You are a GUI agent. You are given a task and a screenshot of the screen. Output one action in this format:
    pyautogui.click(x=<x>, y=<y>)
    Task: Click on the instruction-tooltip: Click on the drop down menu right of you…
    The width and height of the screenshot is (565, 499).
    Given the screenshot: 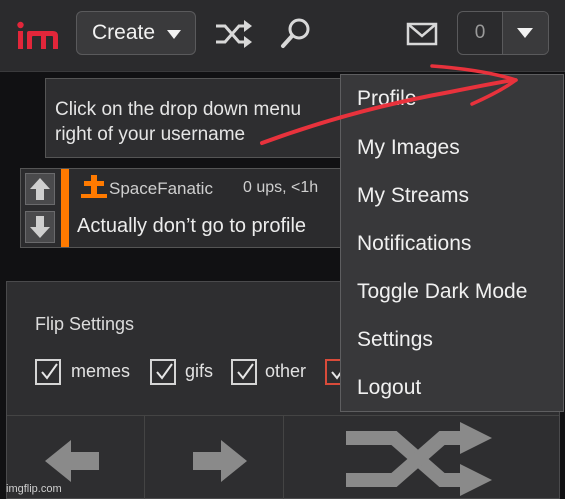 What is the action you would take?
    pyautogui.click(x=195, y=118)
    